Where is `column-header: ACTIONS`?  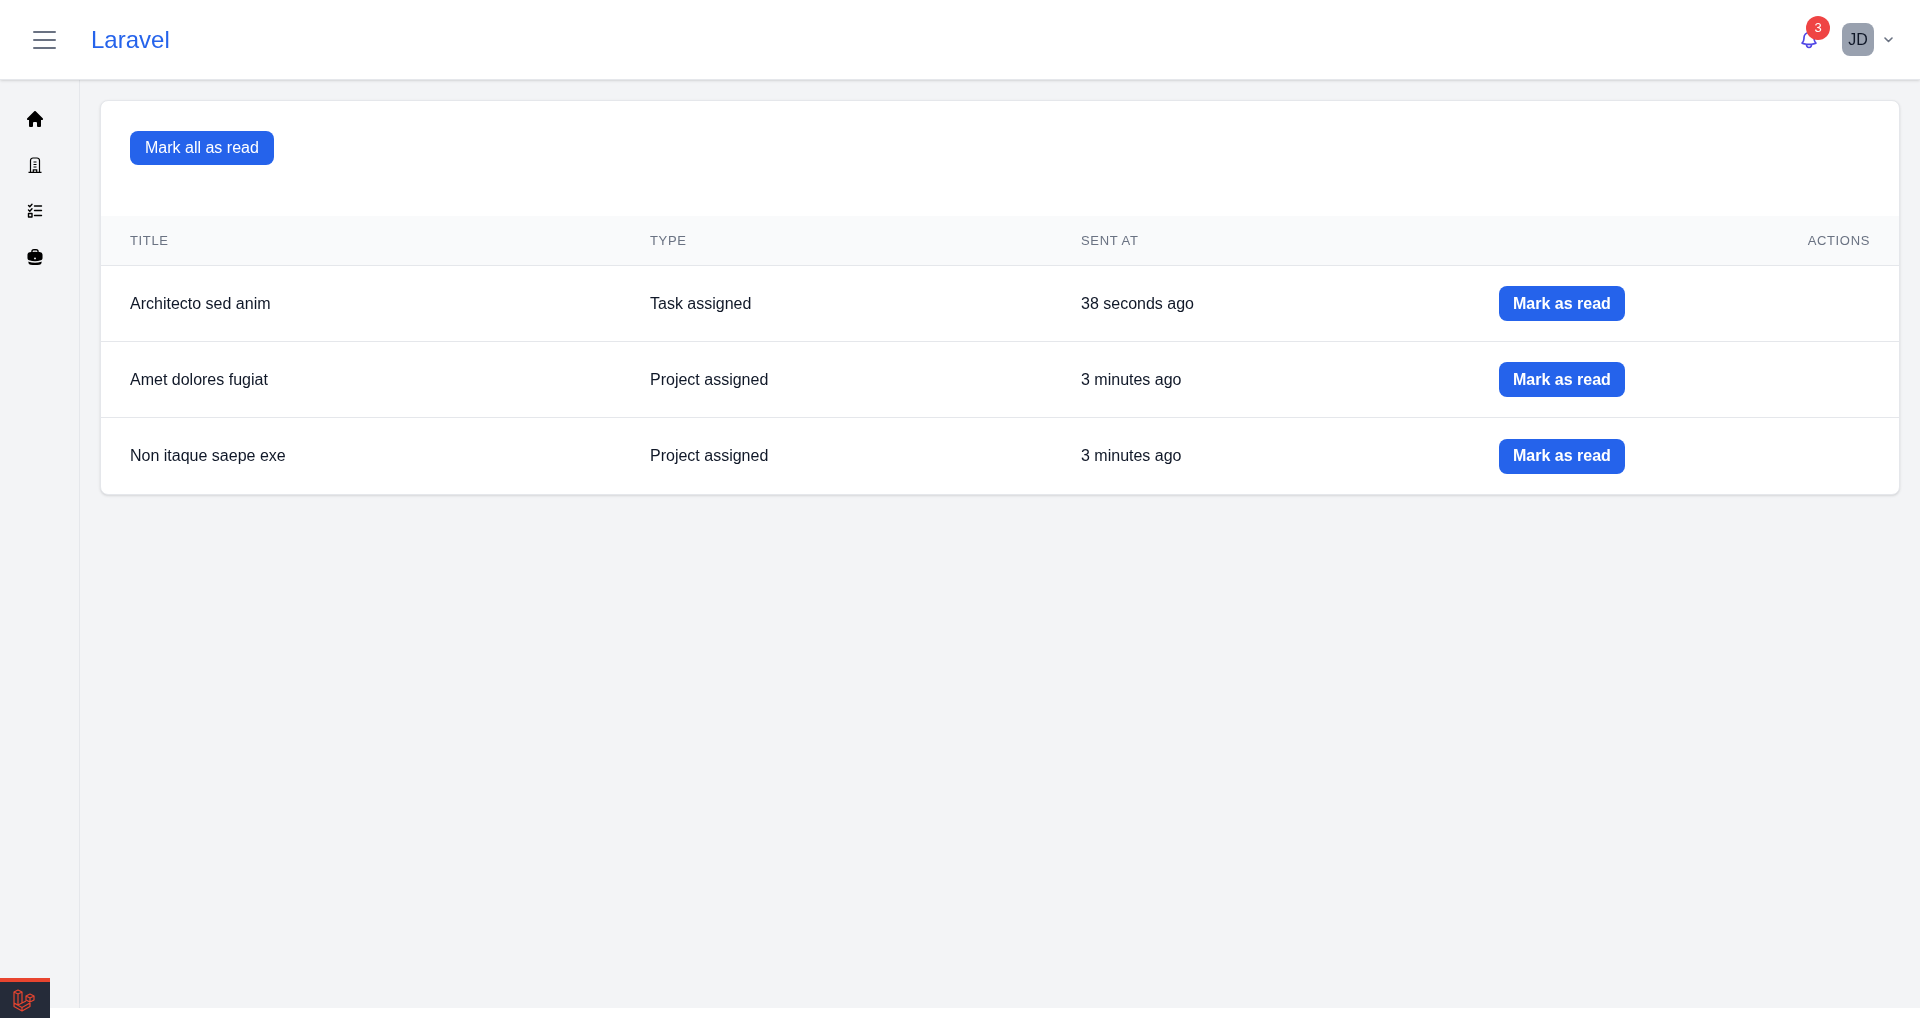 column-header: ACTIONS is located at coordinates (1838, 240).